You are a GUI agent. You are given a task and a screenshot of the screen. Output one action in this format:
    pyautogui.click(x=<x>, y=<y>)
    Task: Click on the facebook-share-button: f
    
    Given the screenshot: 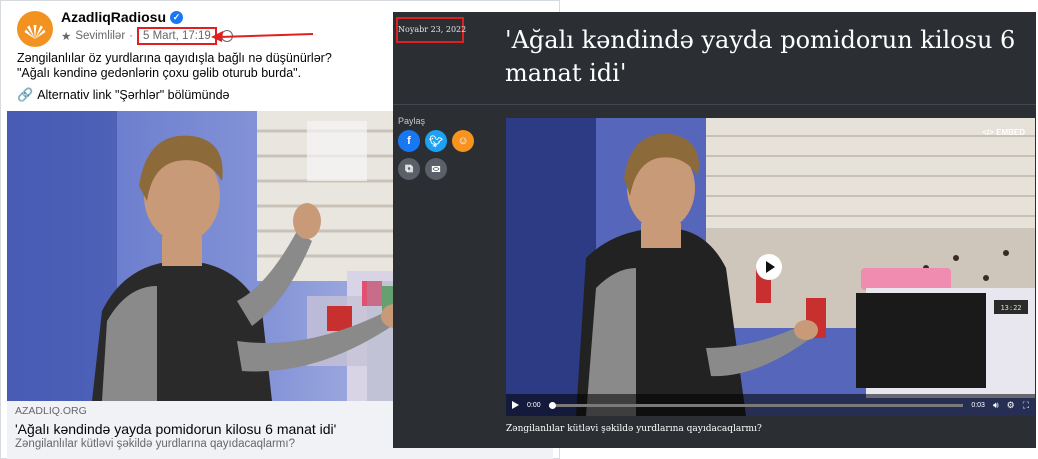 What is the action you would take?
    pyautogui.click(x=409, y=141)
    